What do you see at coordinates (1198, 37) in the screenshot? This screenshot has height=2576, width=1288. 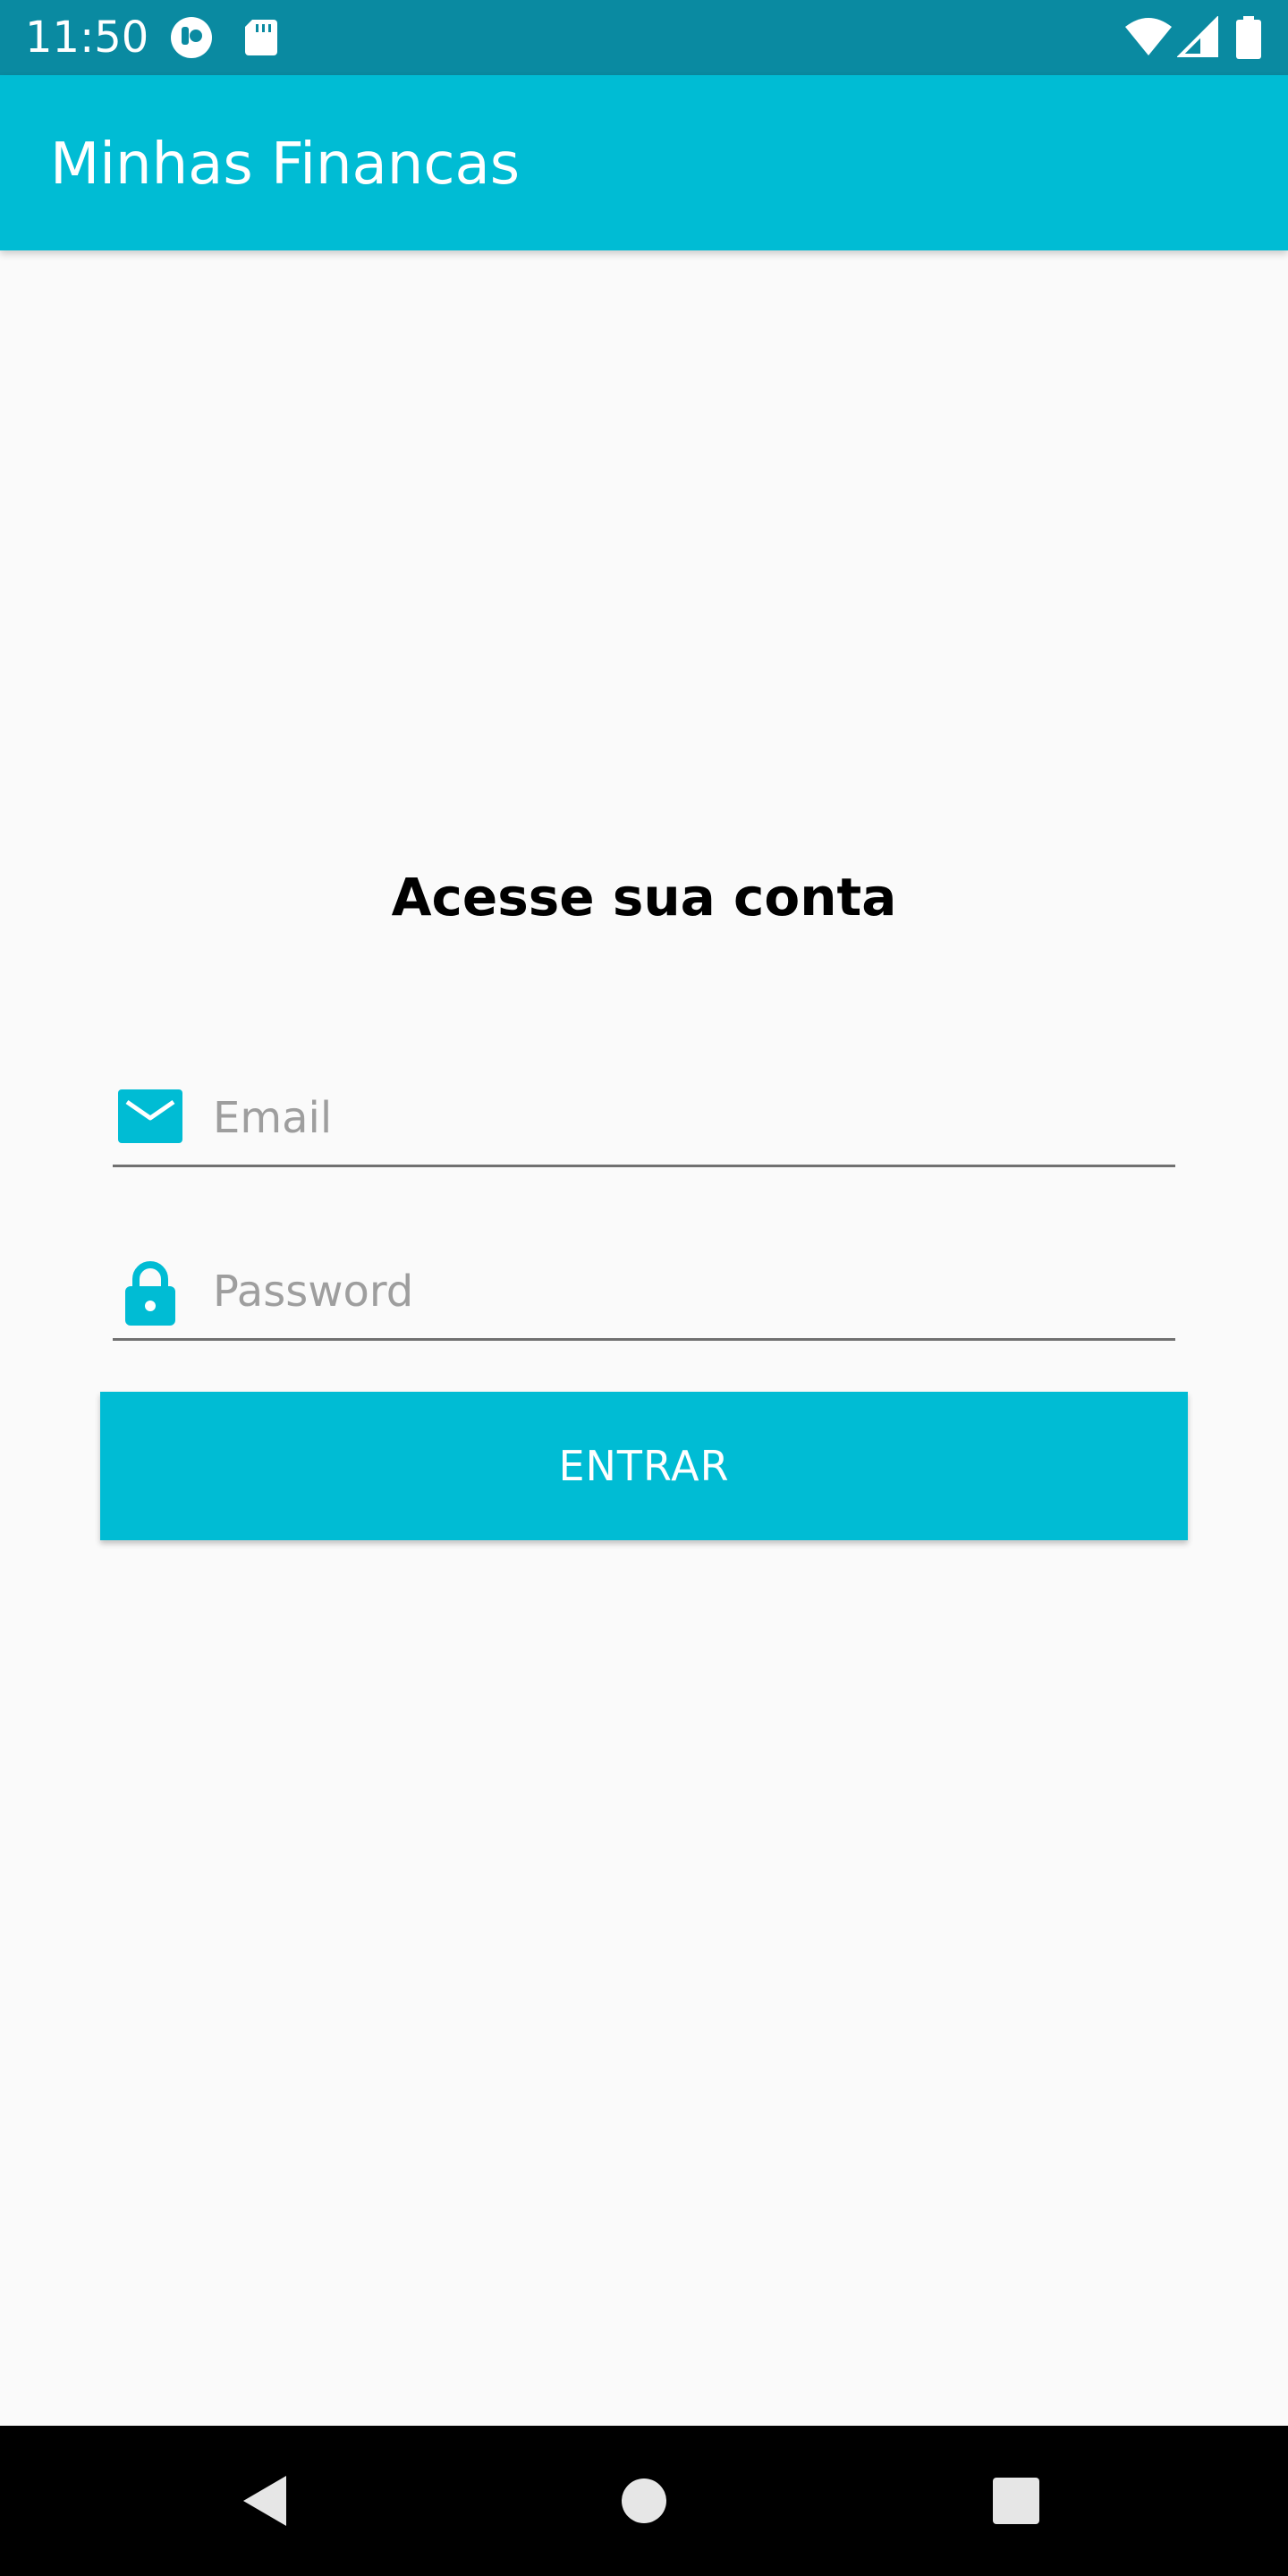 I see `signal-icon` at bounding box center [1198, 37].